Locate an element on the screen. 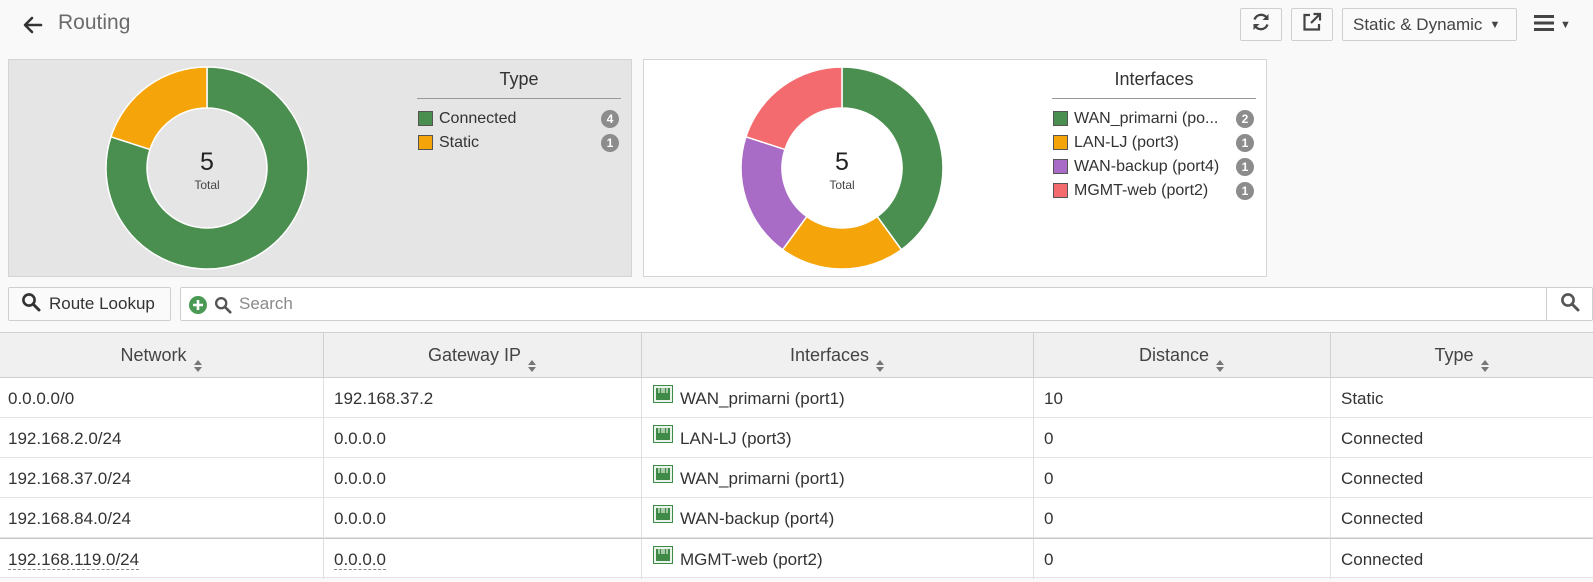 The image size is (1593, 582). column-header-type: Type is located at coordinates (1462, 355).